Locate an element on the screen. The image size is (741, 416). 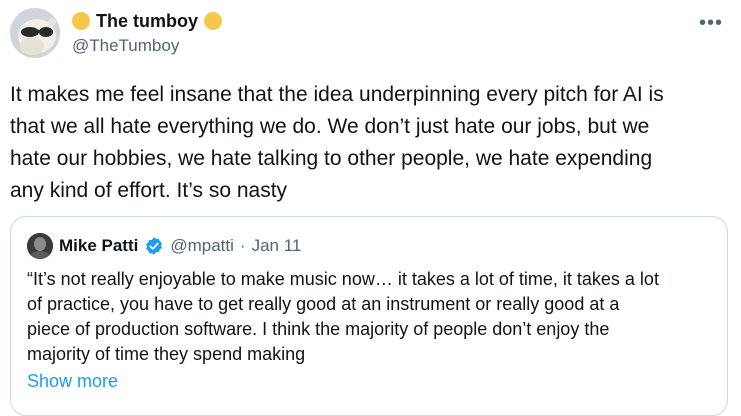
verified-badge-icon is located at coordinates (154, 246).